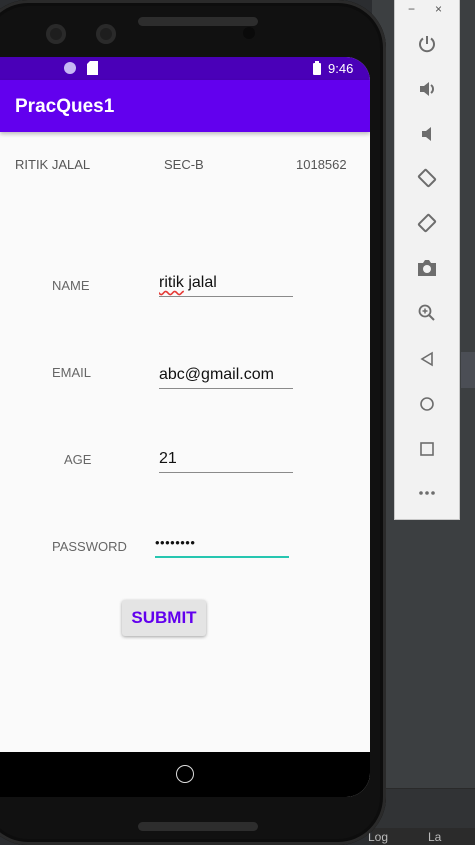 Image resolution: width=475 pixels, height=845 pixels. What do you see at coordinates (427, 44) in the screenshot?
I see `power-icon` at bounding box center [427, 44].